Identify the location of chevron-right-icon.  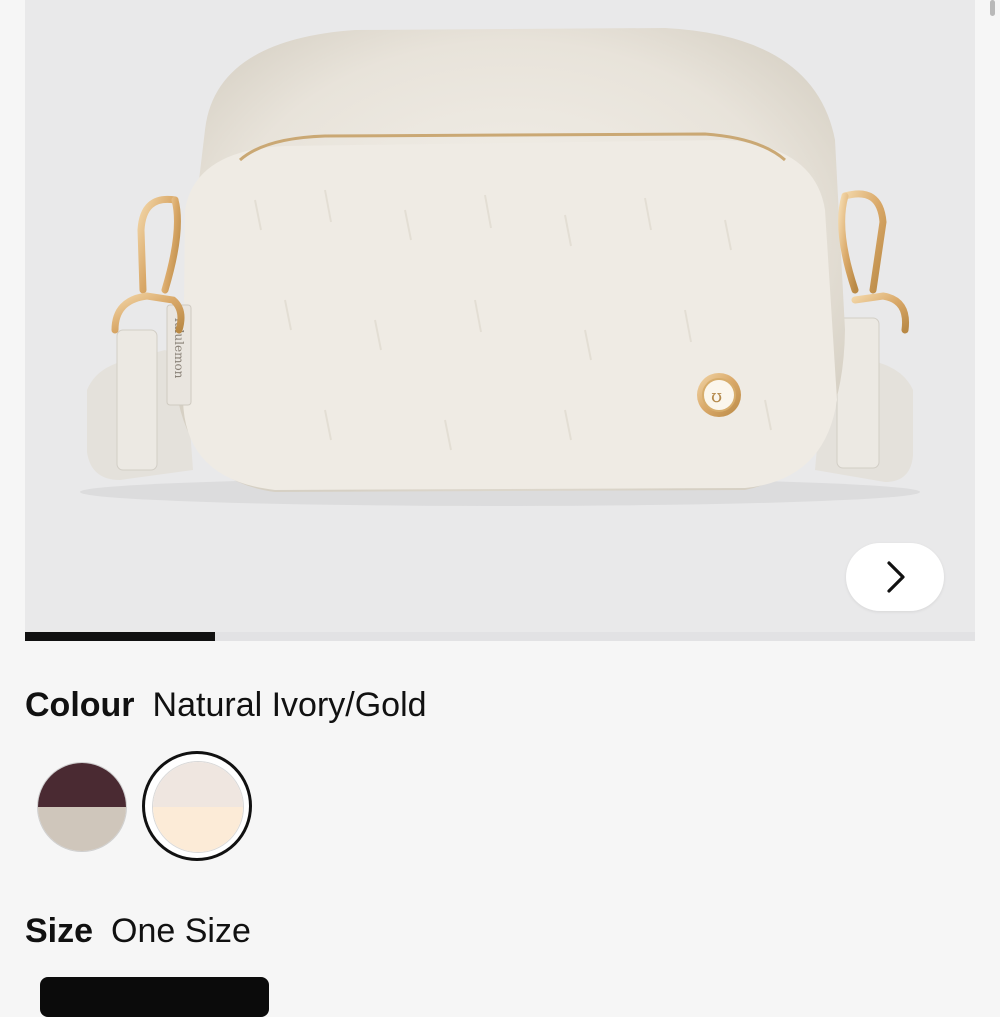
(896, 577).